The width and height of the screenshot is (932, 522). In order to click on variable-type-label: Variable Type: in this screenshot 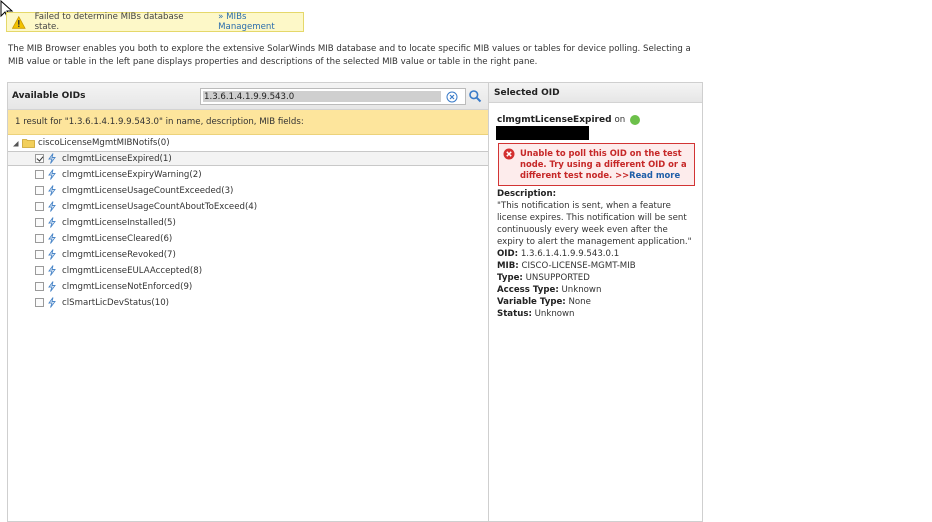, I will do `click(531, 302)`.